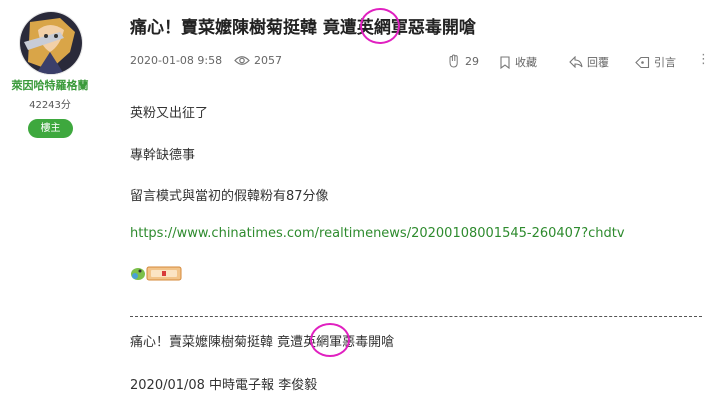  Describe the element at coordinates (169, 113) in the screenshot. I see `post-line: 英粉又出征了` at that location.